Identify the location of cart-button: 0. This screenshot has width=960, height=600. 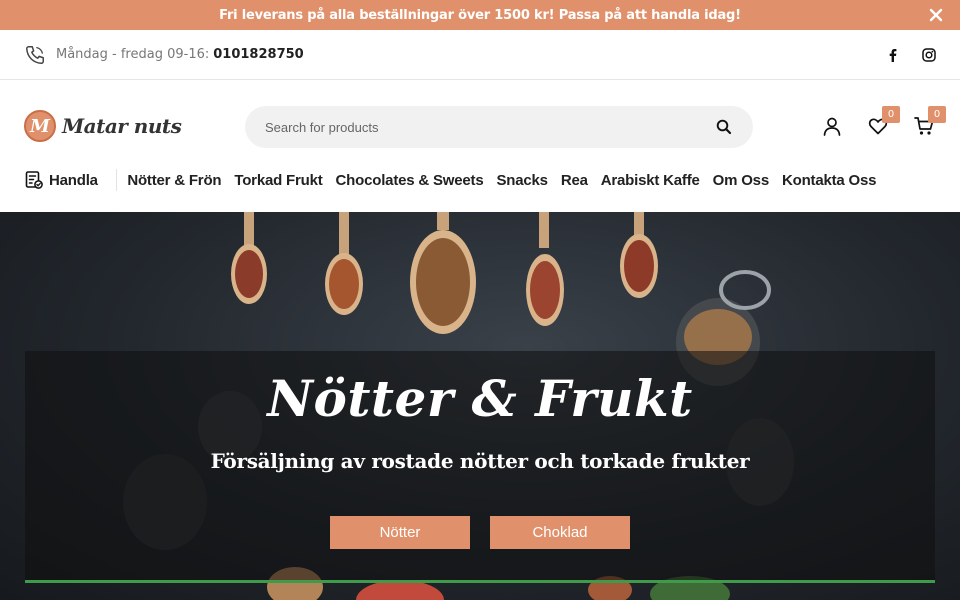
(930, 121).